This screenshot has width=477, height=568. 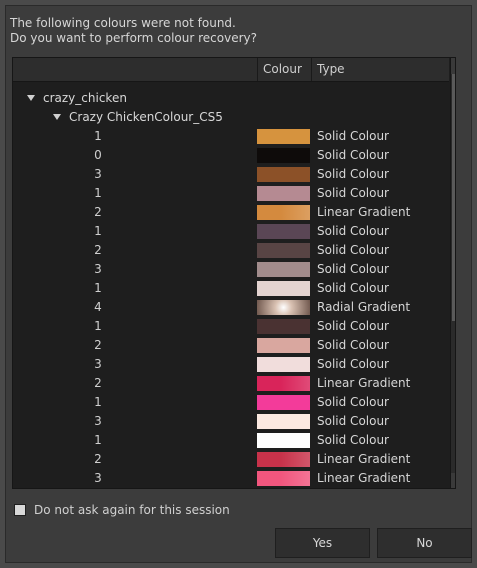 I want to click on tree-palette-item: Crazy ChickenColour_CS5, so click(x=138, y=117).